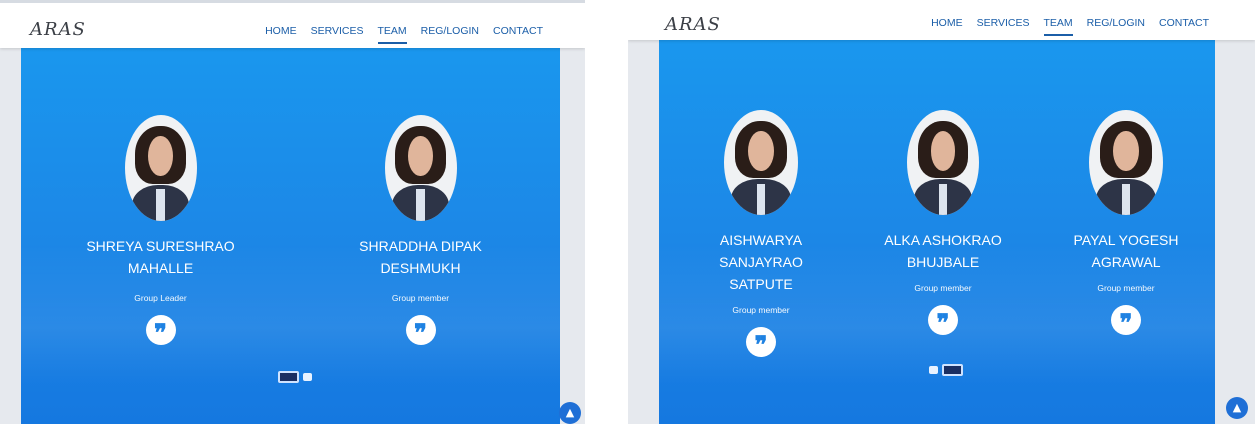 Image resolution: width=1255 pixels, height=424 pixels. Describe the element at coordinates (420, 257) in the screenshot. I see `member-name: SHRADDHA DIPAK DESHMUKH` at that location.